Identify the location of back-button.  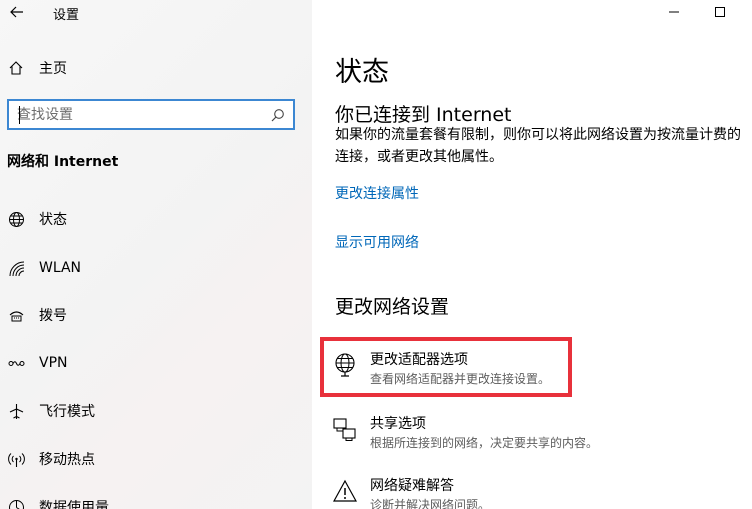
(17, 12).